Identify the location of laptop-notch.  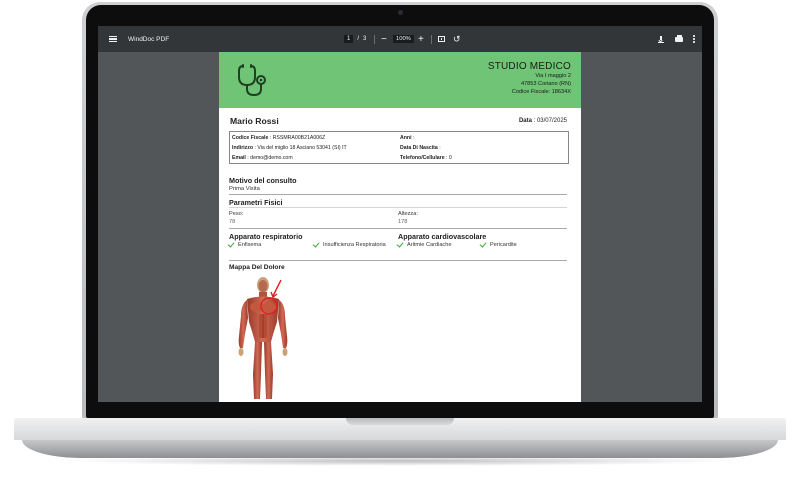
(400, 421).